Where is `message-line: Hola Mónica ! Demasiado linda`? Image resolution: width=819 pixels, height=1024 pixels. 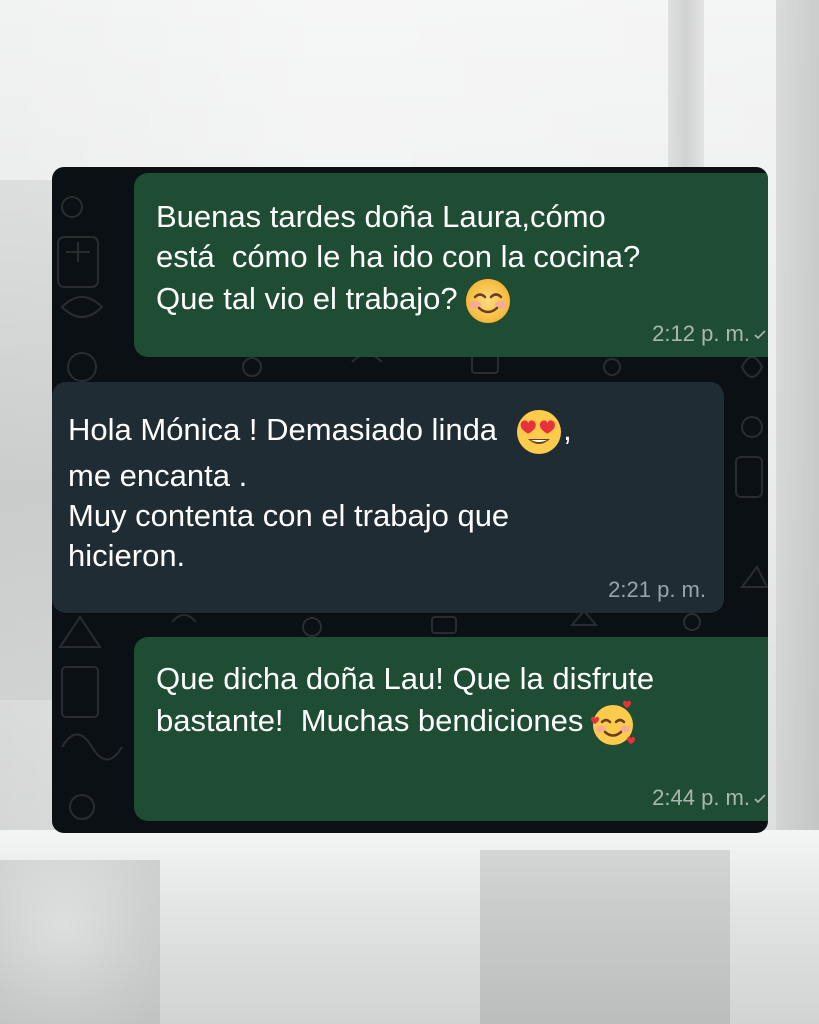 message-line: Hola Mónica ! Demasiado linda is located at coordinates (283, 430).